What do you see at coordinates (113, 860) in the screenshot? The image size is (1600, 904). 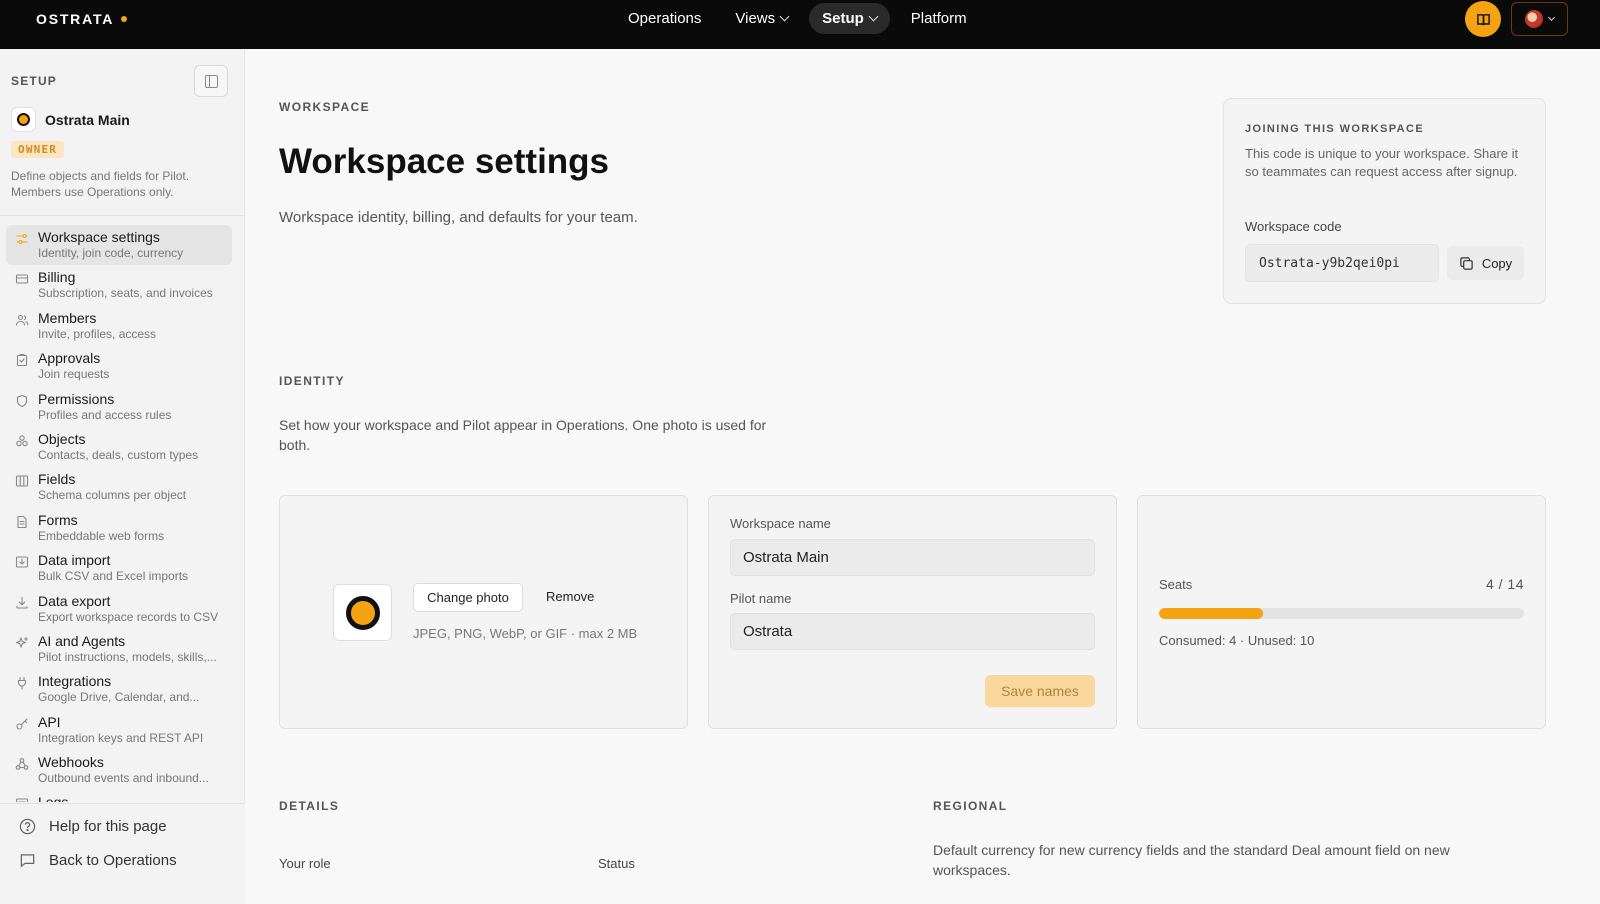 I see `back-link-label: Back to Operations` at bounding box center [113, 860].